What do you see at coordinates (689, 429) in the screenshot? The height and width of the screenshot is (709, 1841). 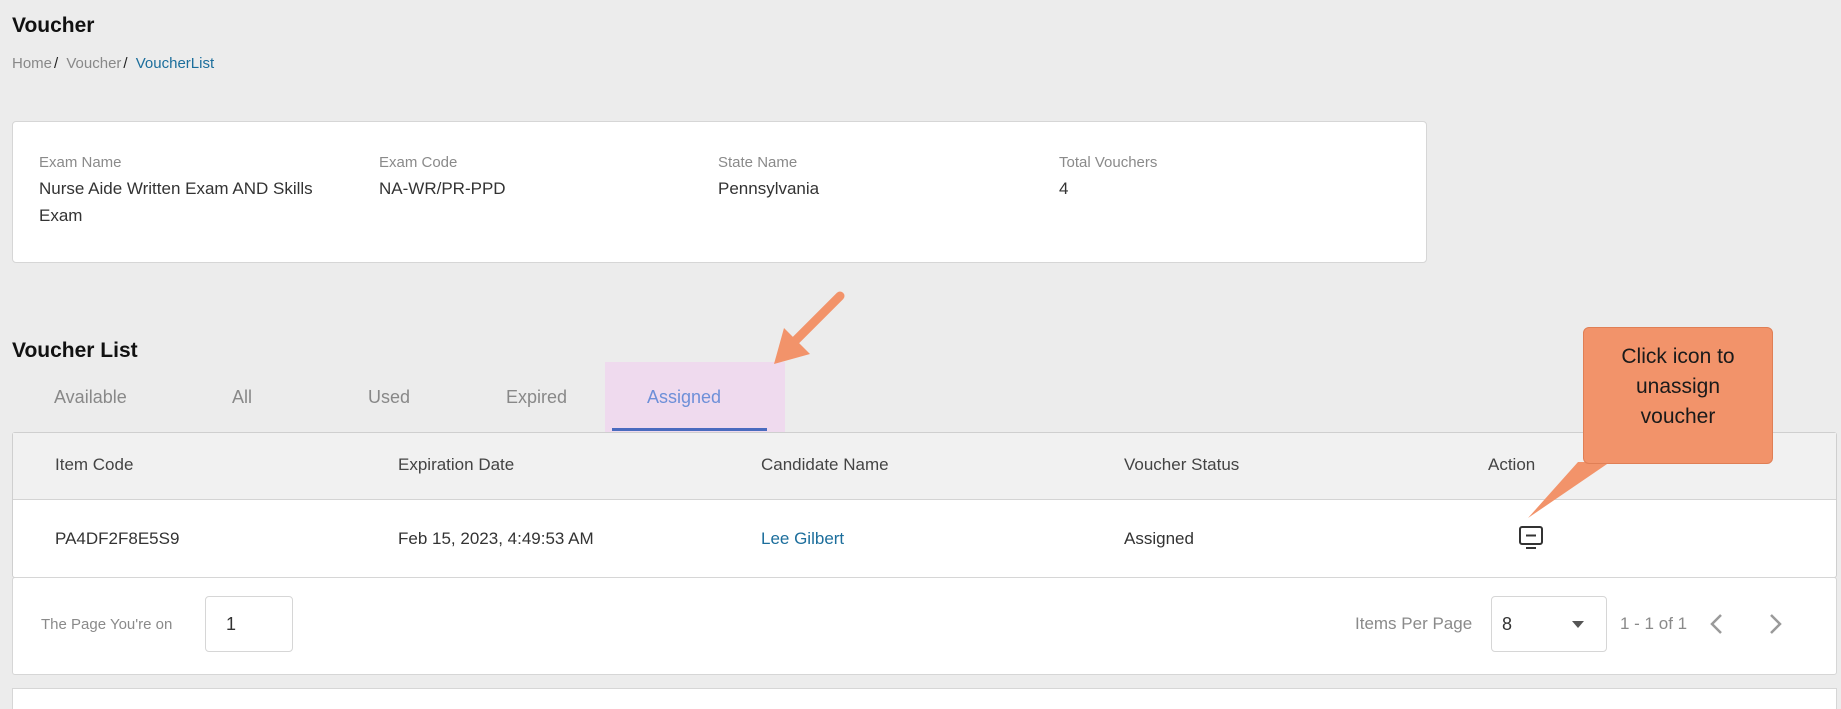 I see `active-tab-indicator` at bounding box center [689, 429].